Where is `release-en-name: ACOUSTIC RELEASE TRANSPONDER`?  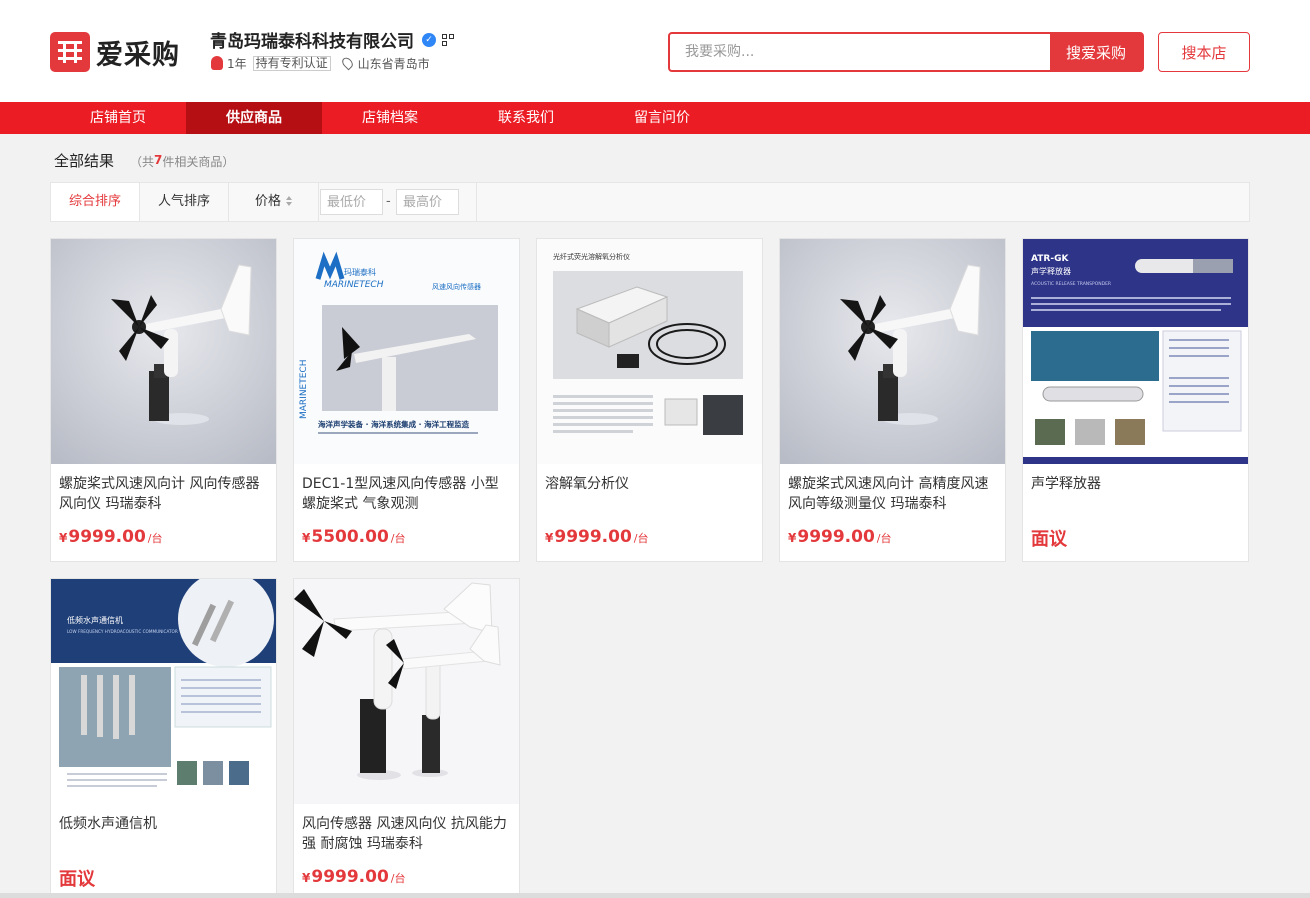
release-en-name: ACOUSTIC RELEASE TRANSPONDER is located at coordinates (1071, 284).